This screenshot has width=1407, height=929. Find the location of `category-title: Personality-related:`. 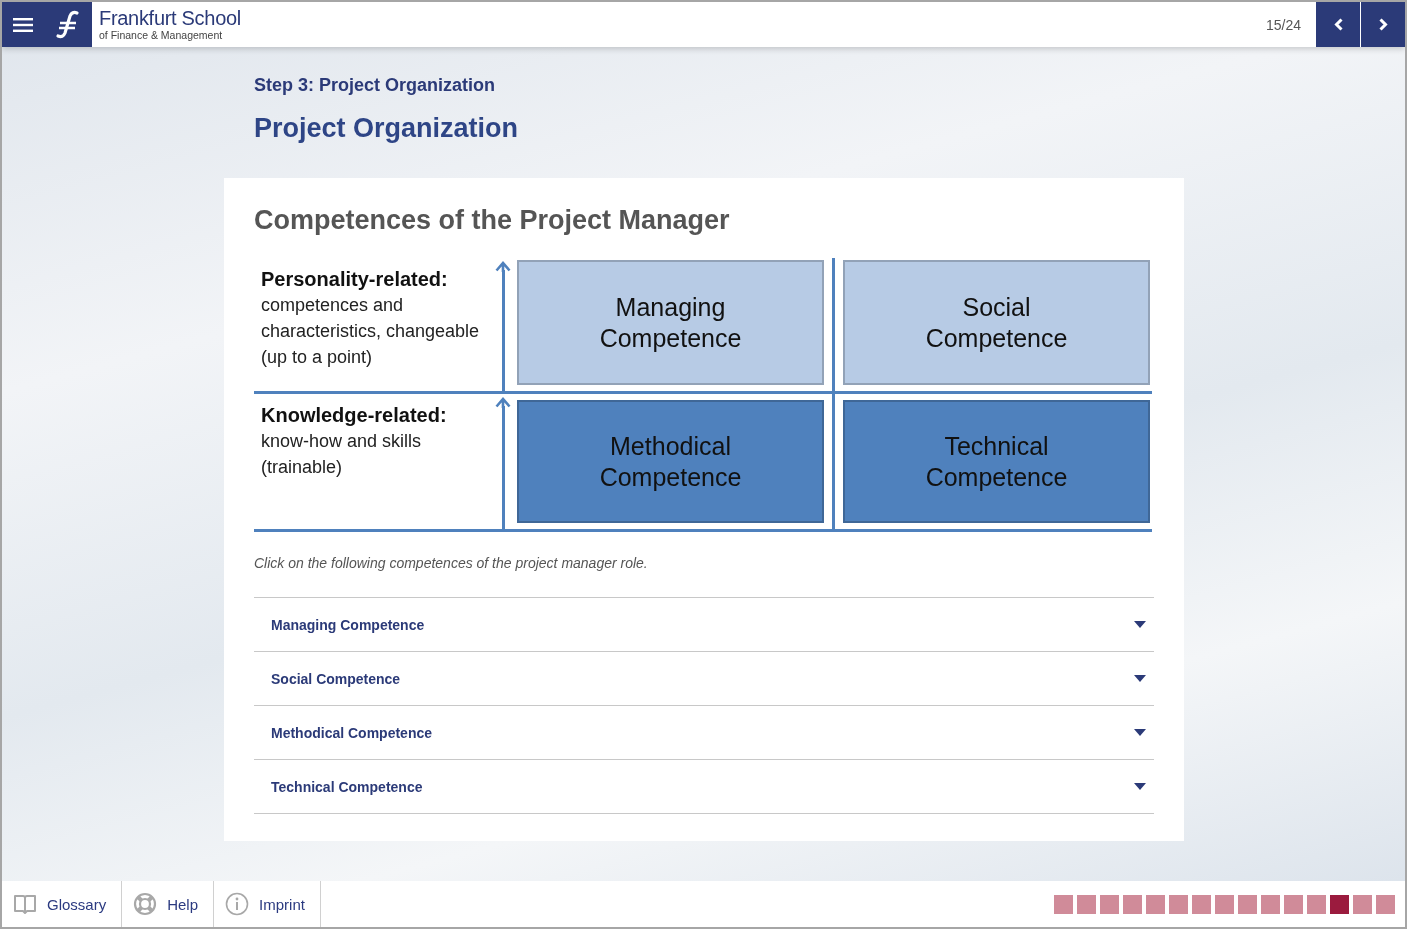

category-title: Personality-related: is located at coordinates (355, 279).